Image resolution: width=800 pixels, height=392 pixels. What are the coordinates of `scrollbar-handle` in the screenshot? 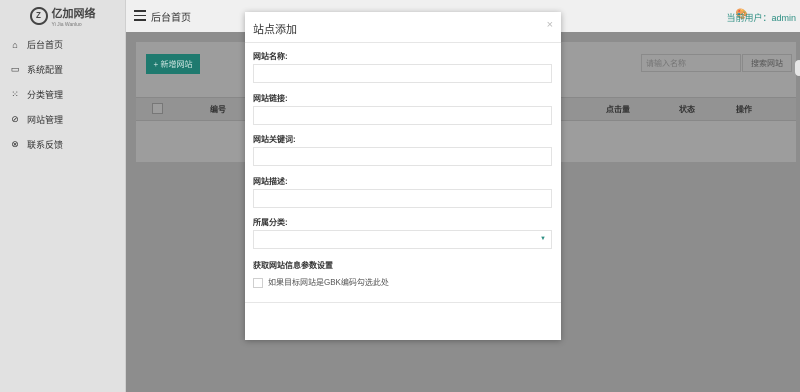 It's located at (797, 68).